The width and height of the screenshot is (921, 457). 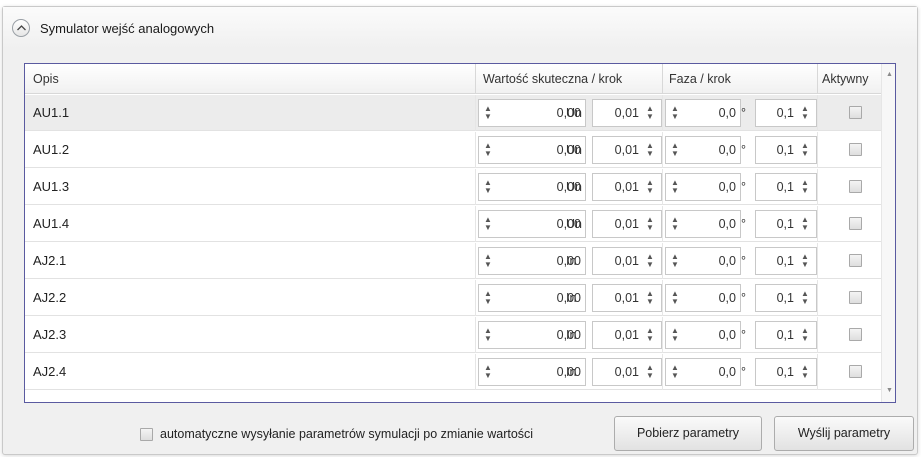 What do you see at coordinates (844, 433) in the screenshot?
I see `send-parameters-button: Wyślij parametry` at bounding box center [844, 433].